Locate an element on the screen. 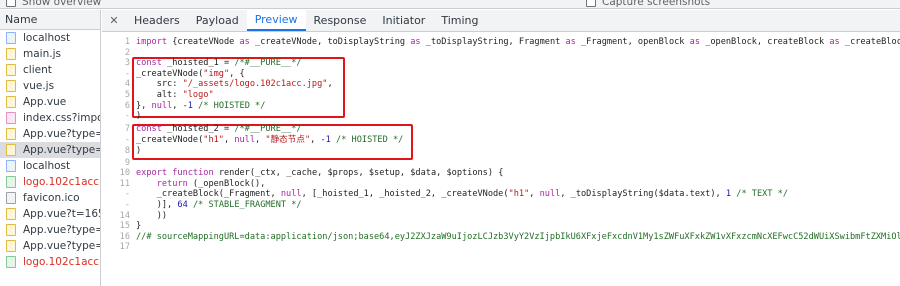 This screenshot has width=900, height=286. tab-payload: Payload is located at coordinates (217, 20).